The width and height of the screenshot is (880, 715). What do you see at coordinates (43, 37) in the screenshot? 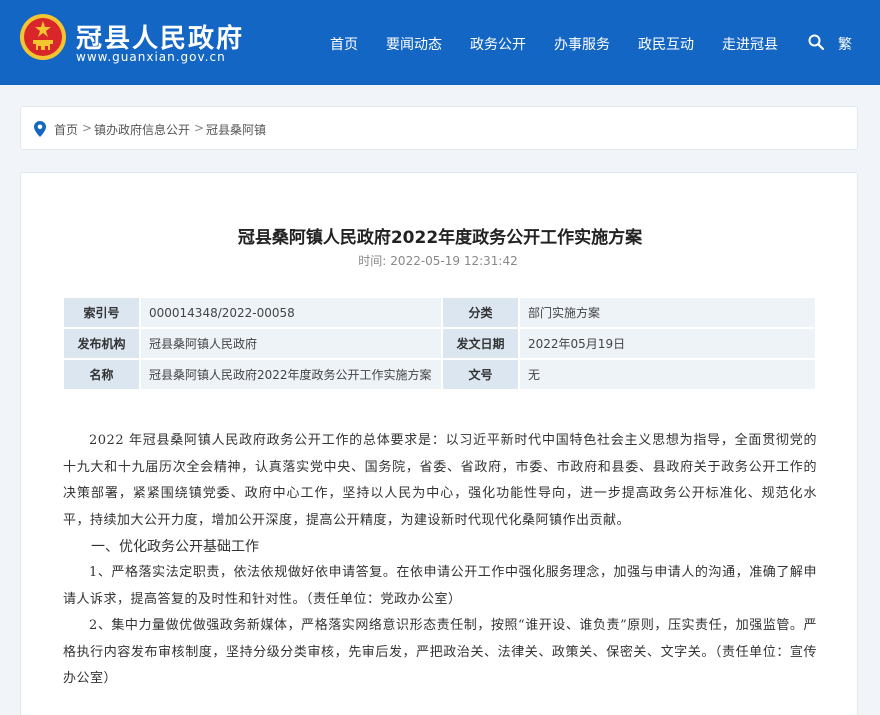
I see `national-emblem-icon` at bounding box center [43, 37].